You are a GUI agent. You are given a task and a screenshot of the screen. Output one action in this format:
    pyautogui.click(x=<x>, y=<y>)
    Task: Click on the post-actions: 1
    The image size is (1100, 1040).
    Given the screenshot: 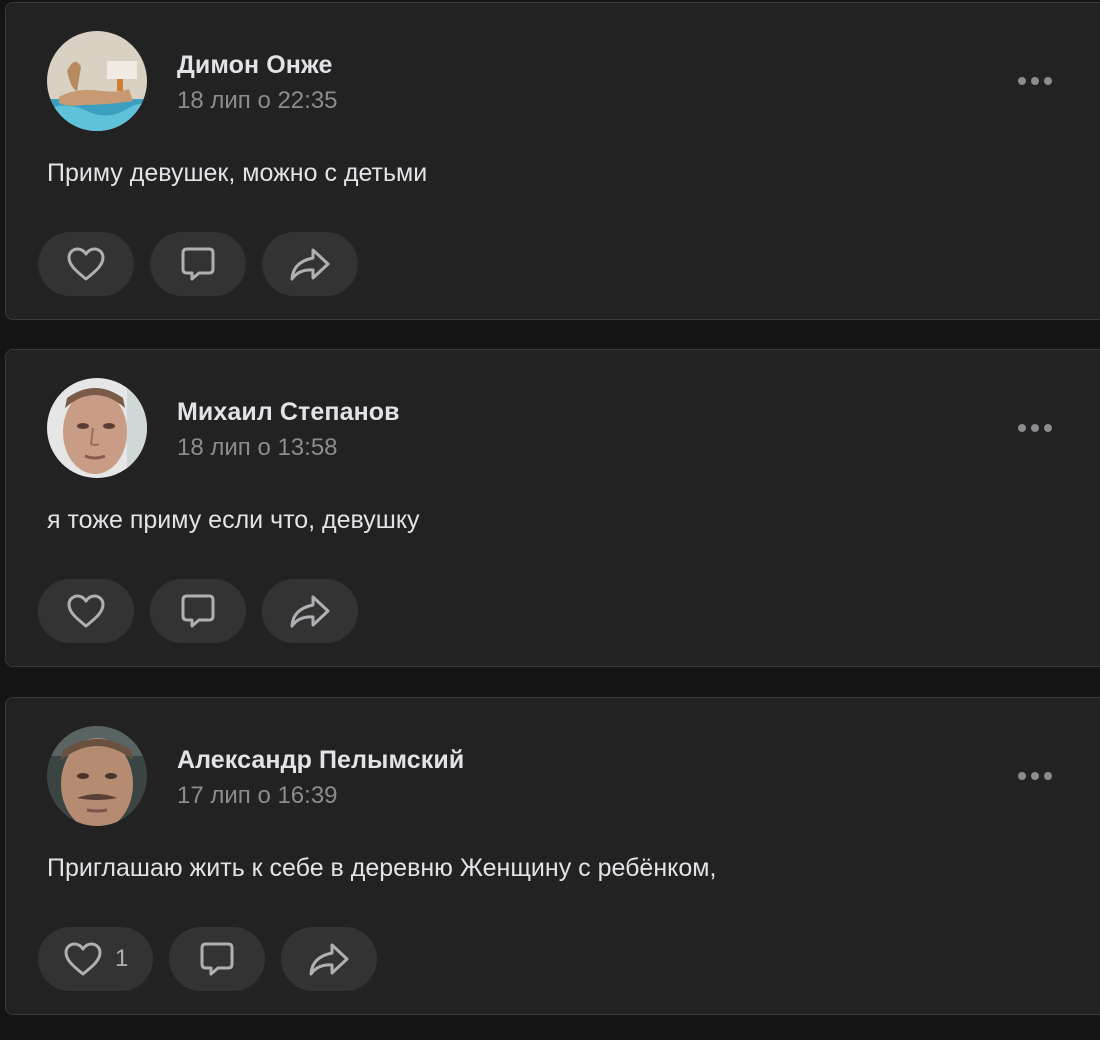 What is the action you would take?
    pyautogui.click(x=208, y=959)
    